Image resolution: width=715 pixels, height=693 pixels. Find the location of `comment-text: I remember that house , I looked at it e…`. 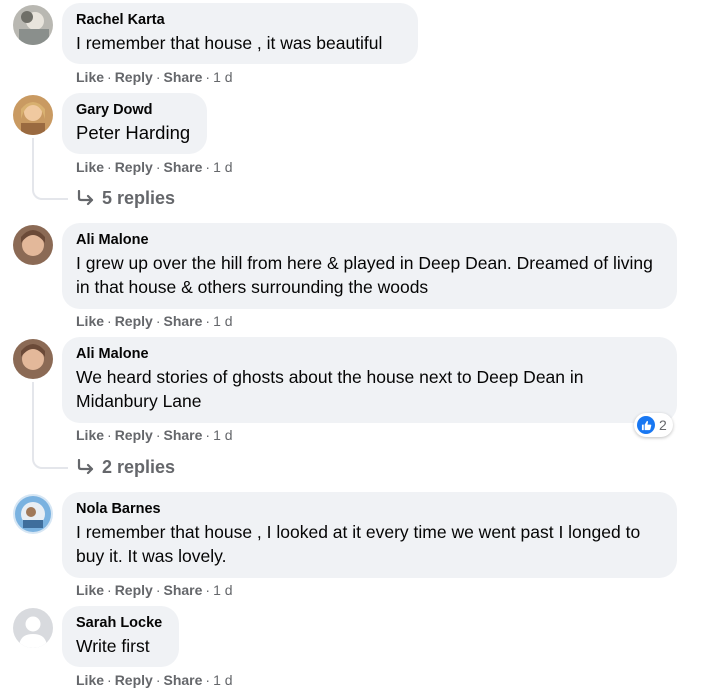

comment-text: I remember that house , I looked at it e… is located at coordinates (358, 544).